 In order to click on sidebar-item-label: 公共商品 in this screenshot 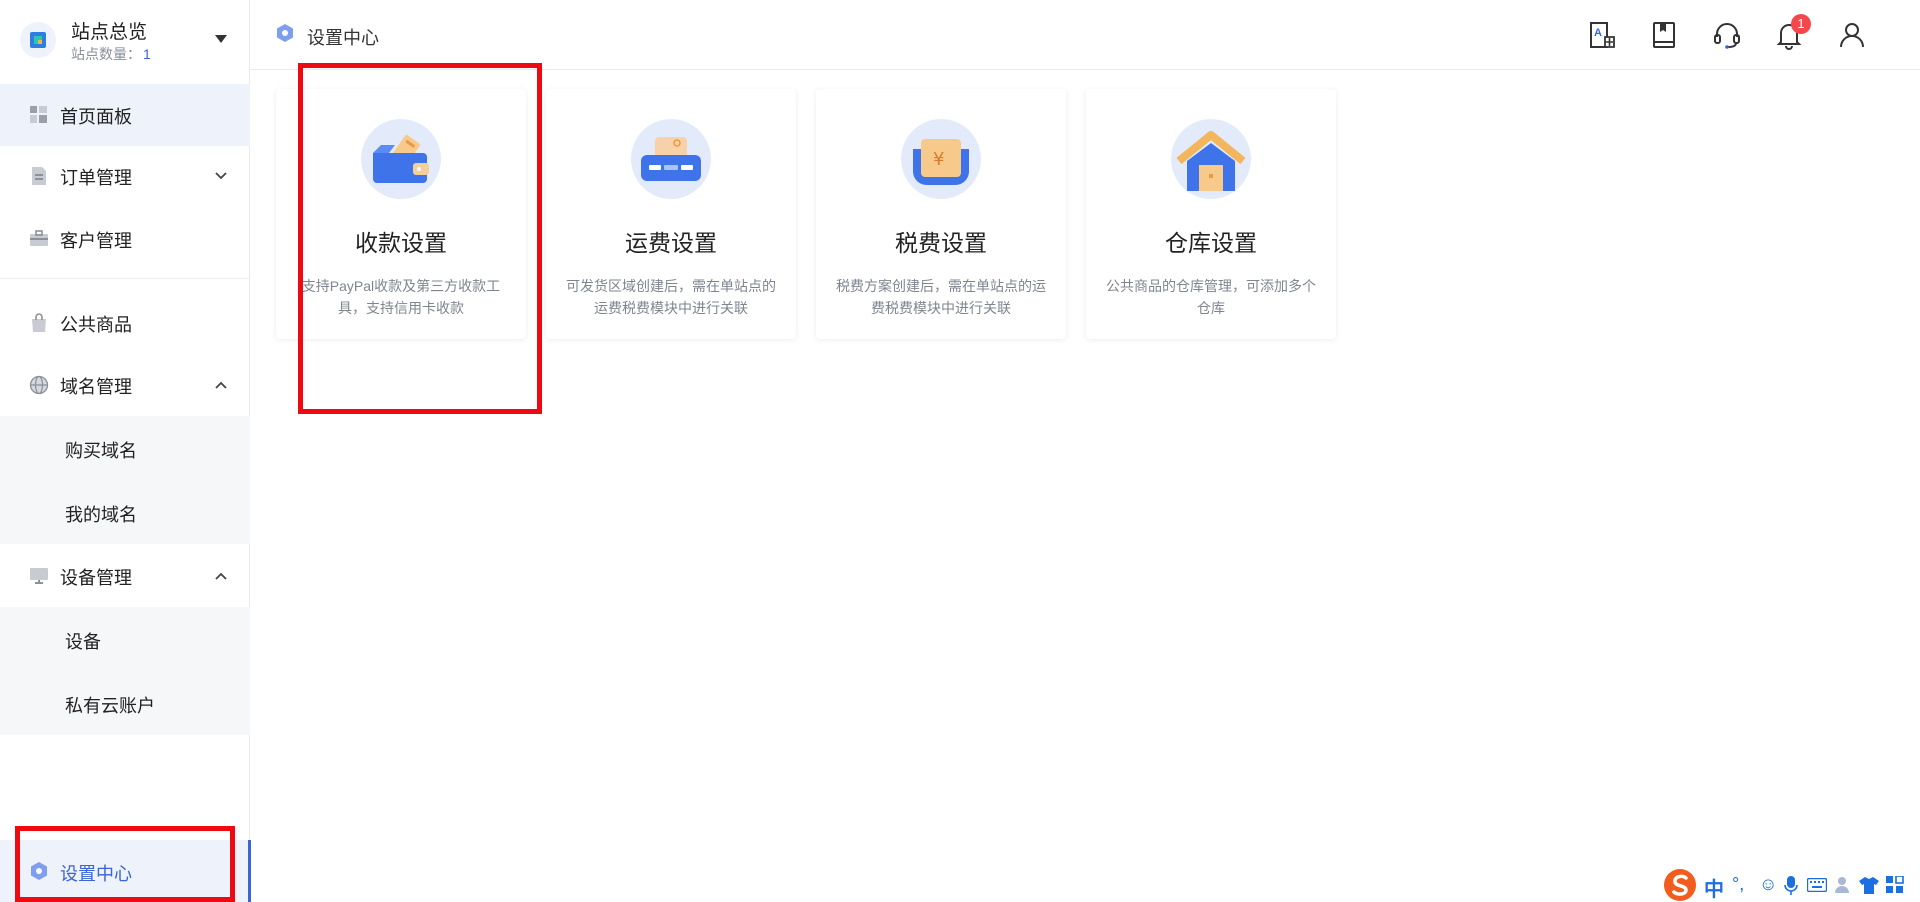, I will do `click(96, 325)`.